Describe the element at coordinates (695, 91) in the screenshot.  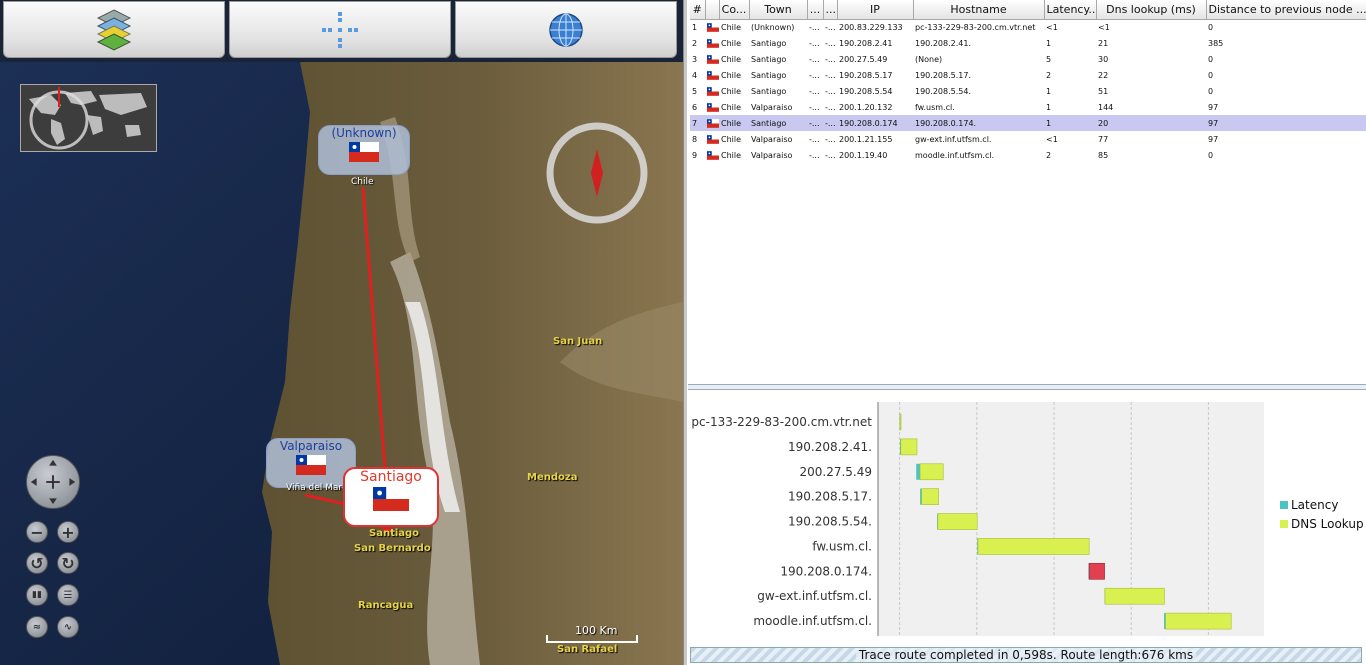
I see `cell-n: 5` at that location.